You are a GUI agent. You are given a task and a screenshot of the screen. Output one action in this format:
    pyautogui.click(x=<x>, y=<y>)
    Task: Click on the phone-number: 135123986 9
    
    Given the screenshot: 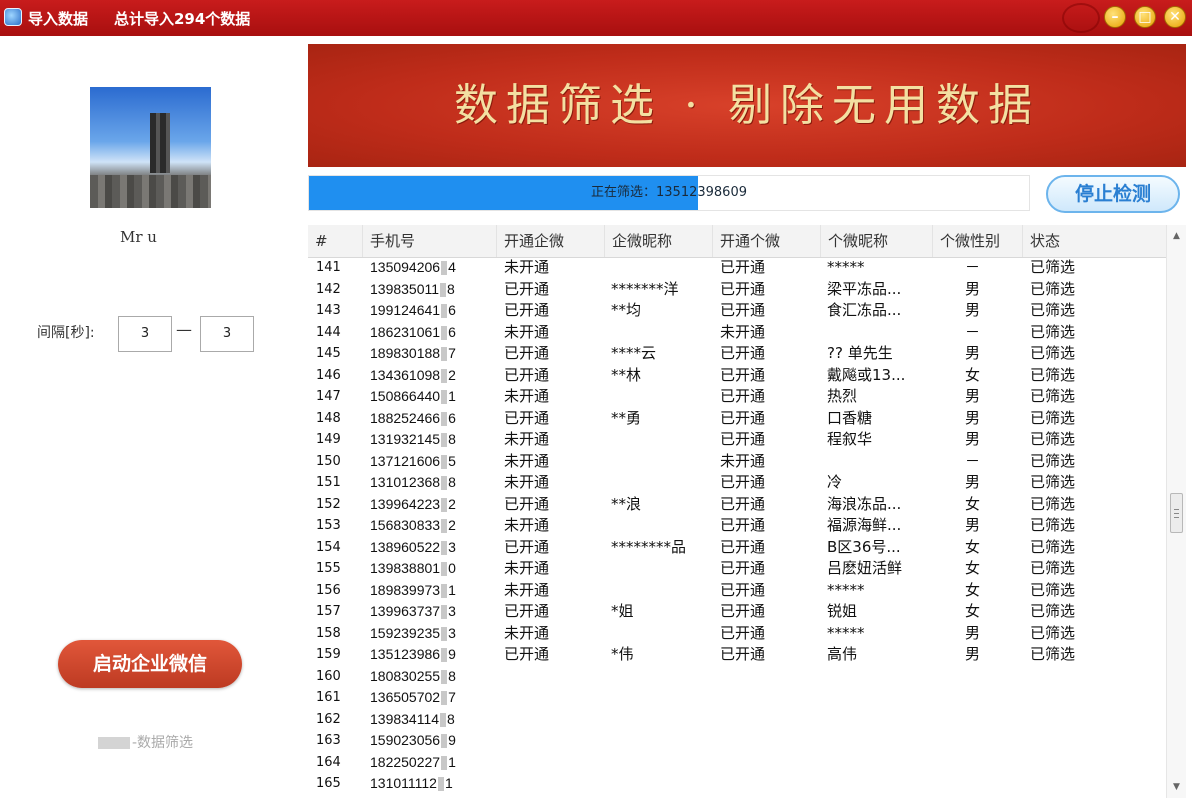 What is the action you would take?
    pyautogui.click(x=413, y=654)
    